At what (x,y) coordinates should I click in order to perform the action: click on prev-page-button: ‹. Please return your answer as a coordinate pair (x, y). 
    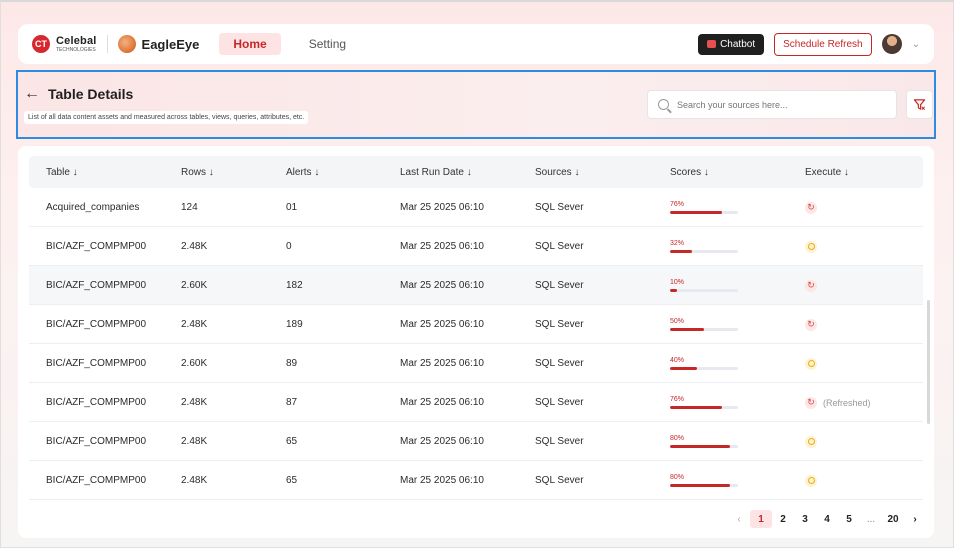
    Looking at the image, I should click on (739, 519).